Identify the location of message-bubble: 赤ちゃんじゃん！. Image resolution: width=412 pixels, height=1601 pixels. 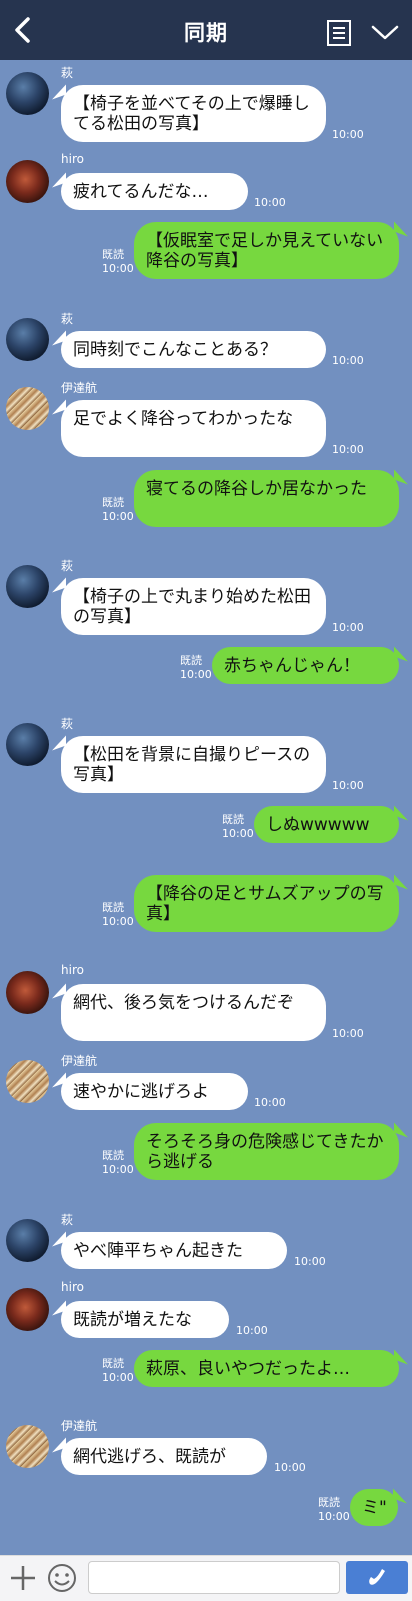
(305, 665).